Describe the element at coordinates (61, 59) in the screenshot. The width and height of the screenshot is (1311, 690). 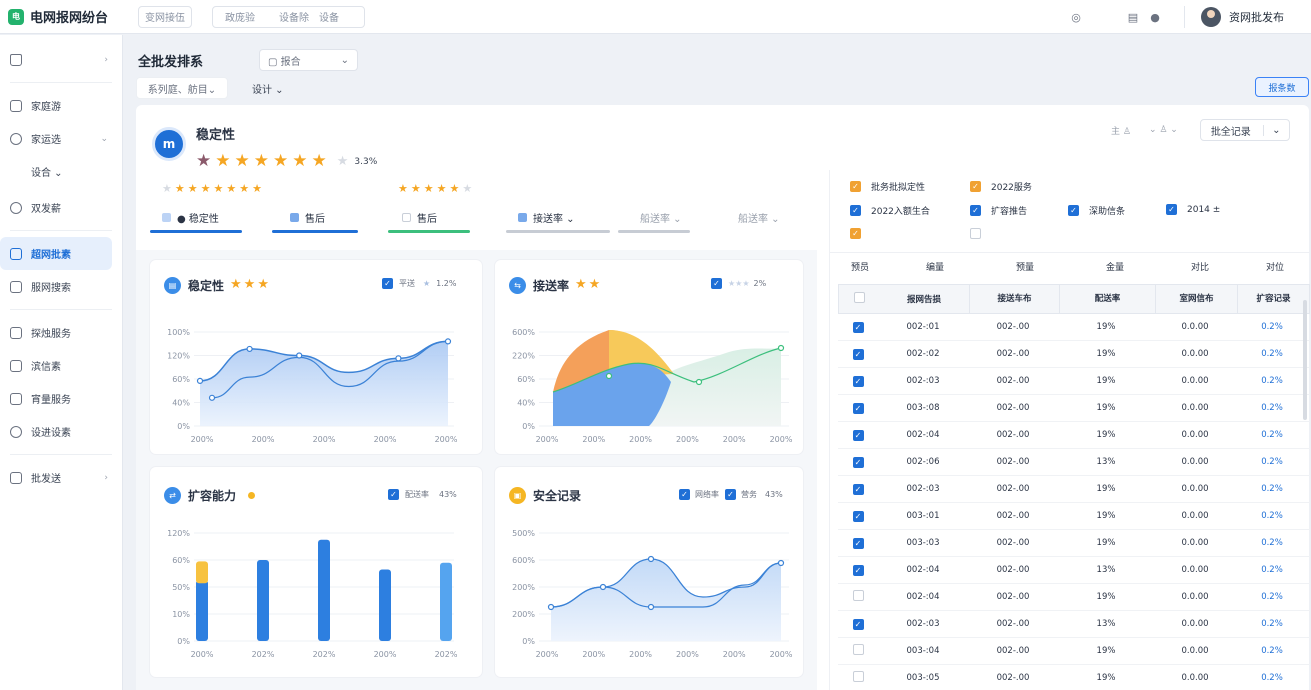
I see `sidebar-item-home: ›` at that location.